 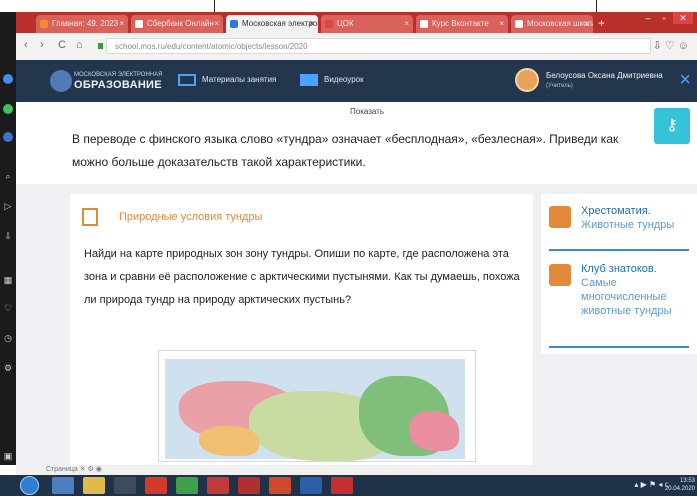 I want to click on tab-4: Курс Вконтакте ×, so click(x=462, y=24).